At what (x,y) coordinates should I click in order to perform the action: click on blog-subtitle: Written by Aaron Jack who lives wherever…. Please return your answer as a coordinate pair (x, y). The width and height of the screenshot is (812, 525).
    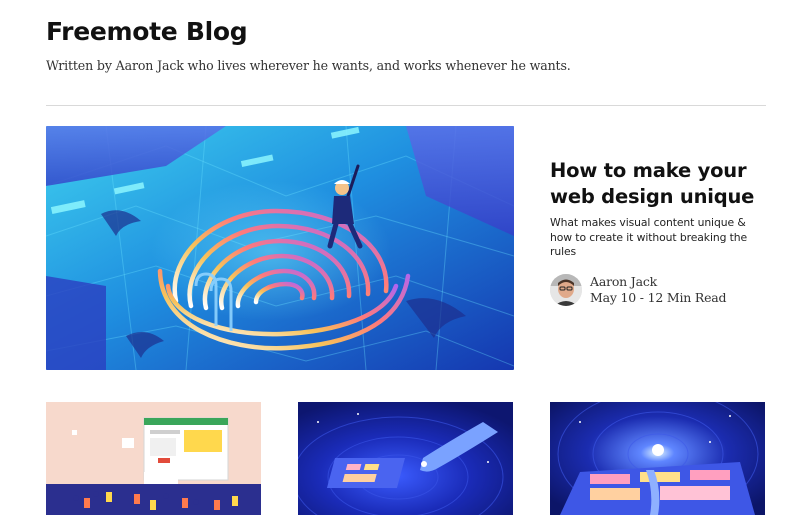
    Looking at the image, I should click on (308, 65).